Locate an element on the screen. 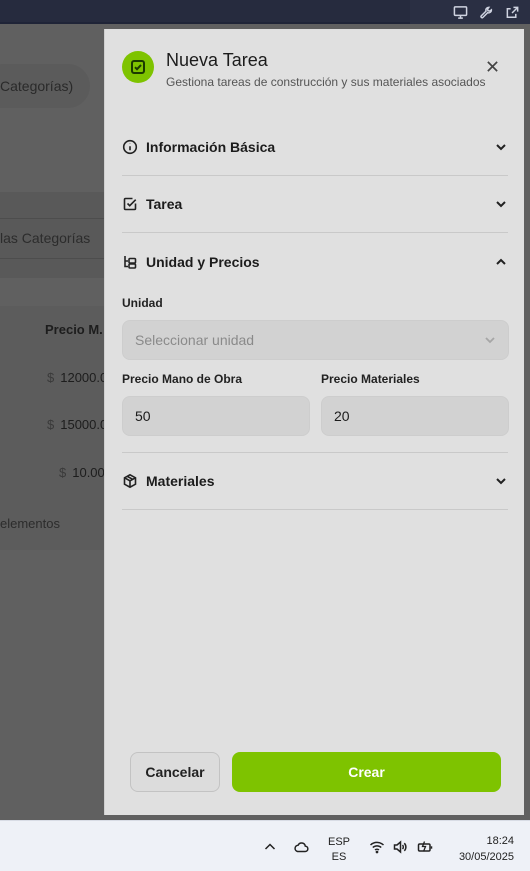 This screenshot has height=871, width=530. section-label: Tarea is located at coordinates (164, 204).